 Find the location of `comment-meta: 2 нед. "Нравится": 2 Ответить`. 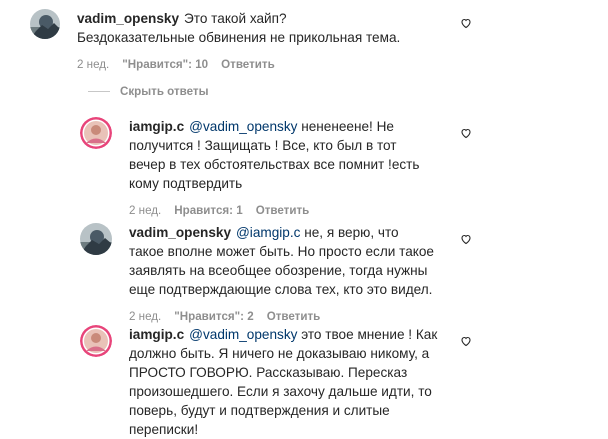

comment-meta: 2 нед. "Нравится": 2 Ответить is located at coordinates (281, 316).